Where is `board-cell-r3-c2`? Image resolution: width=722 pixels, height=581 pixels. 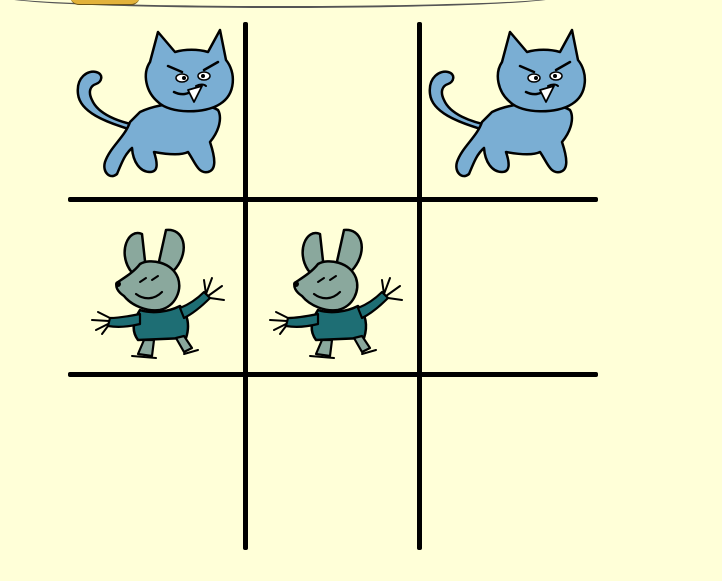 board-cell-r3-c2 is located at coordinates (334, 463).